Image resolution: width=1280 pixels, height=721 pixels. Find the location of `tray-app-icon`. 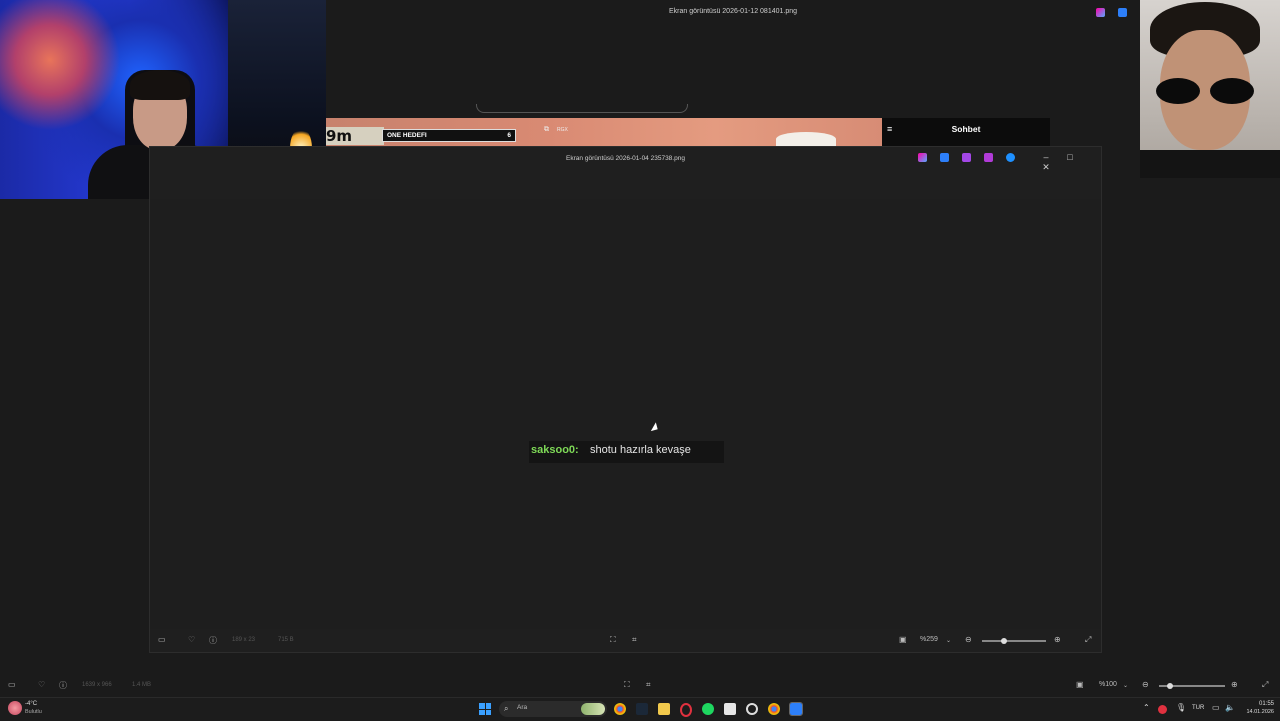

tray-app-icon is located at coordinates (1162, 709).